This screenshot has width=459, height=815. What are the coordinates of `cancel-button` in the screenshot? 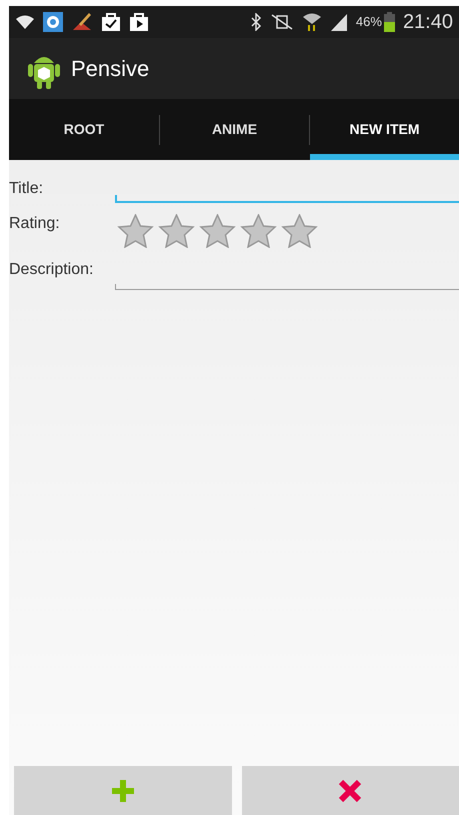 It's located at (350, 790).